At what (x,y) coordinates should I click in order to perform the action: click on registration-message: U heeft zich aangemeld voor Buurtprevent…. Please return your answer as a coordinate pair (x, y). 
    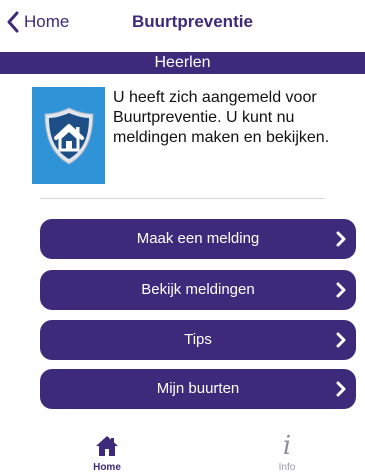
    Looking at the image, I should click on (221, 117).